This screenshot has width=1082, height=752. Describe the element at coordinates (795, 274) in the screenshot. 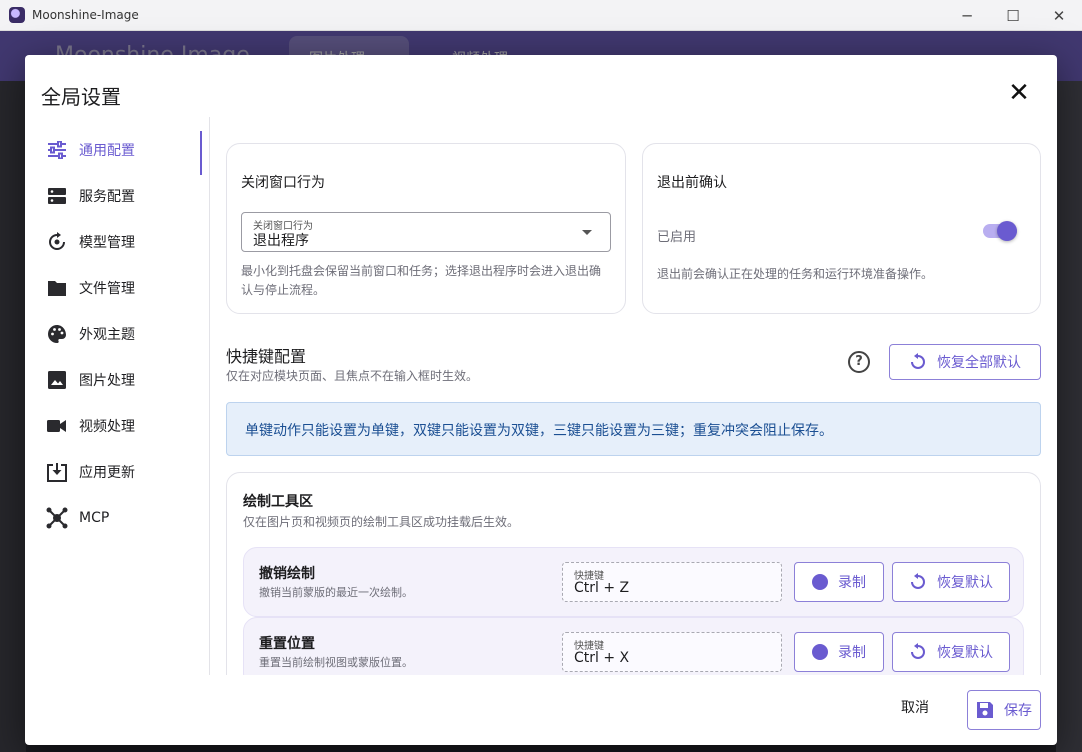

I see `exit-confirm-help: 退出前会确认正在处理的任务和运行环境准备操作。` at that location.